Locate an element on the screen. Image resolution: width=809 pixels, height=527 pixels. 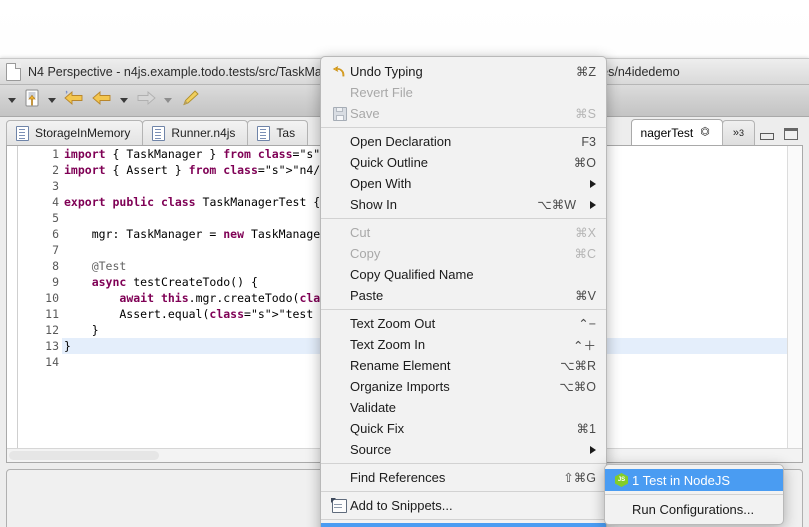
floppy-disk-icon is located at coordinates (339, 113).